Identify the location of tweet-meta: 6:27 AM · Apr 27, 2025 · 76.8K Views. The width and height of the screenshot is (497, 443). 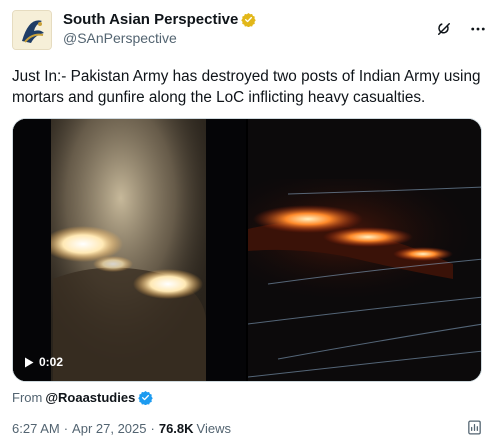
(121, 428).